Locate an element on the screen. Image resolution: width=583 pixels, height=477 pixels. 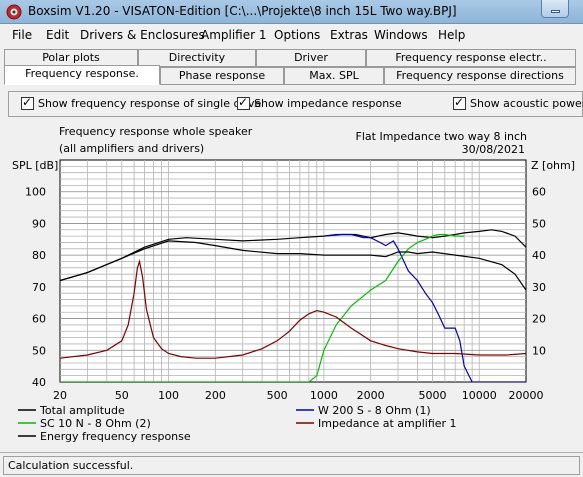
menu-windows: Windows is located at coordinates (401, 35).